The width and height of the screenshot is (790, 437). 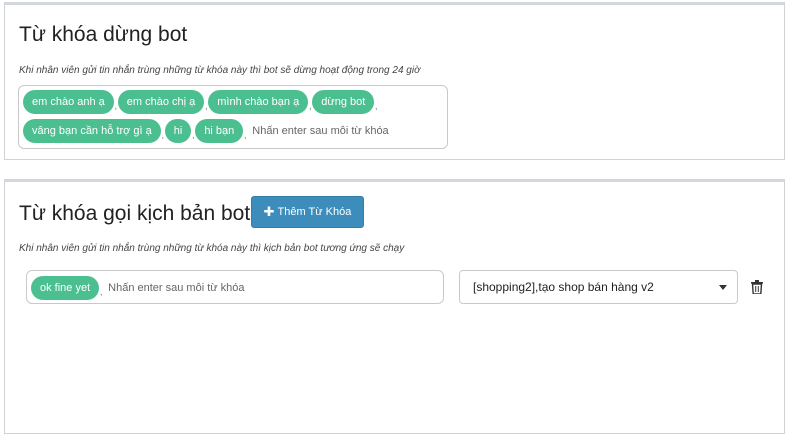 What do you see at coordinates (269, 211) in the screenshot?
I see `plus-icon: ✚` at bounding box center [269, 211].